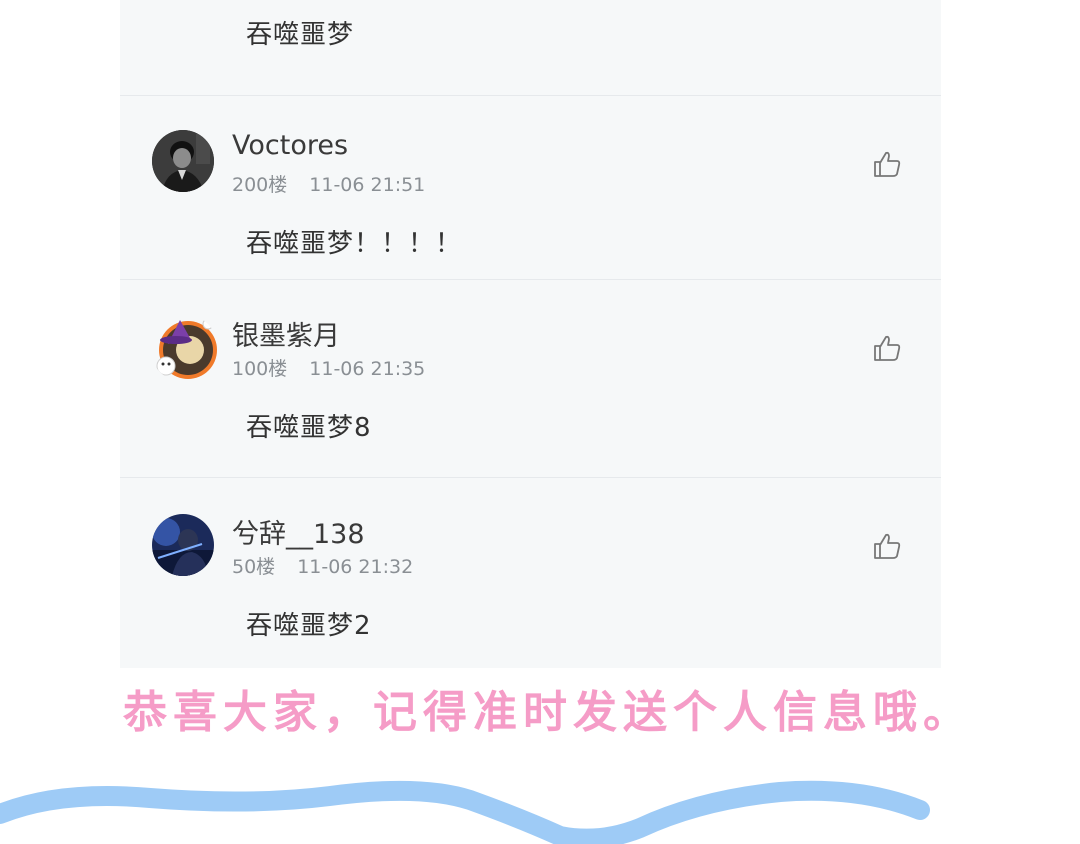 This screenshot has width=1080, height=844. I want to click on comment-text: 吞噬噩梦8, so click(309, 428).